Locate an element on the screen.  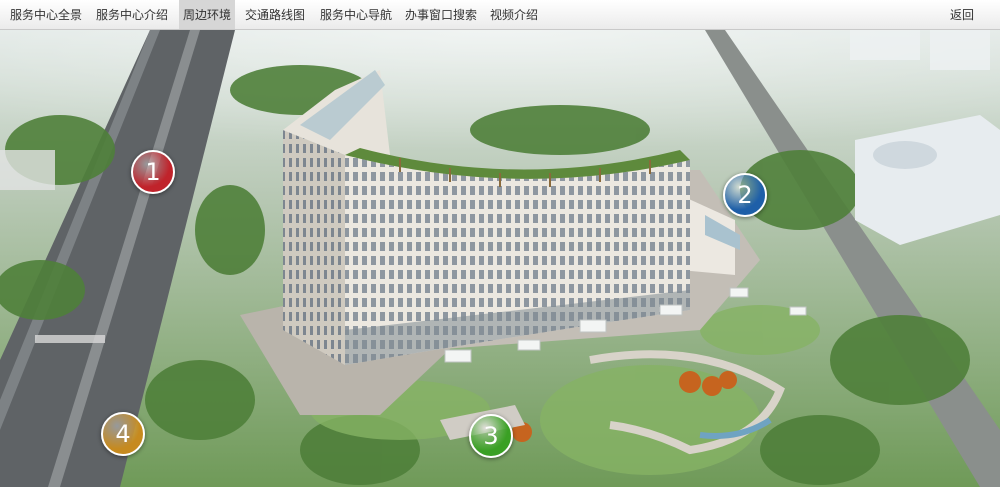
nav-tab-surroundings: 周边环境 is located at coordinates (207, 14).